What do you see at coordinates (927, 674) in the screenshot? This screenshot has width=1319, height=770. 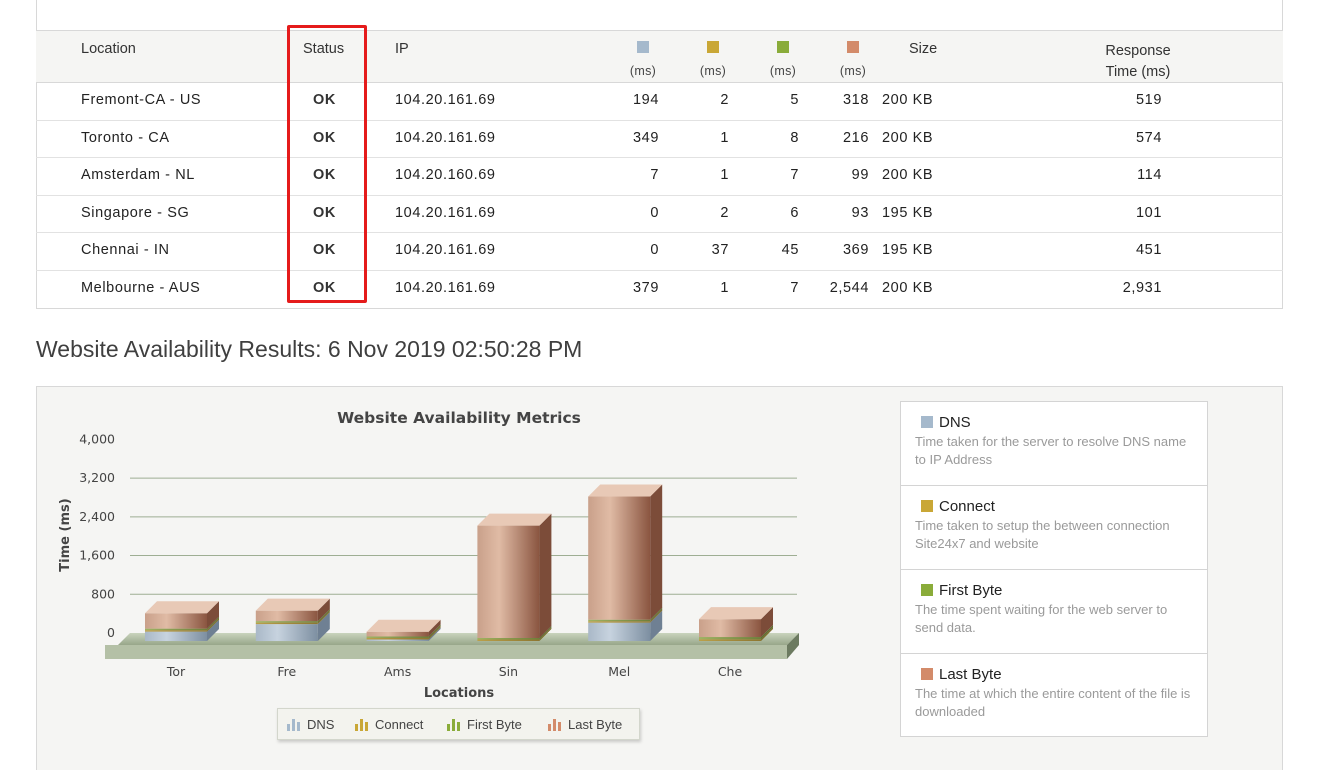 I see `last-byte-color-swatch` at bounding box center [927, 674].